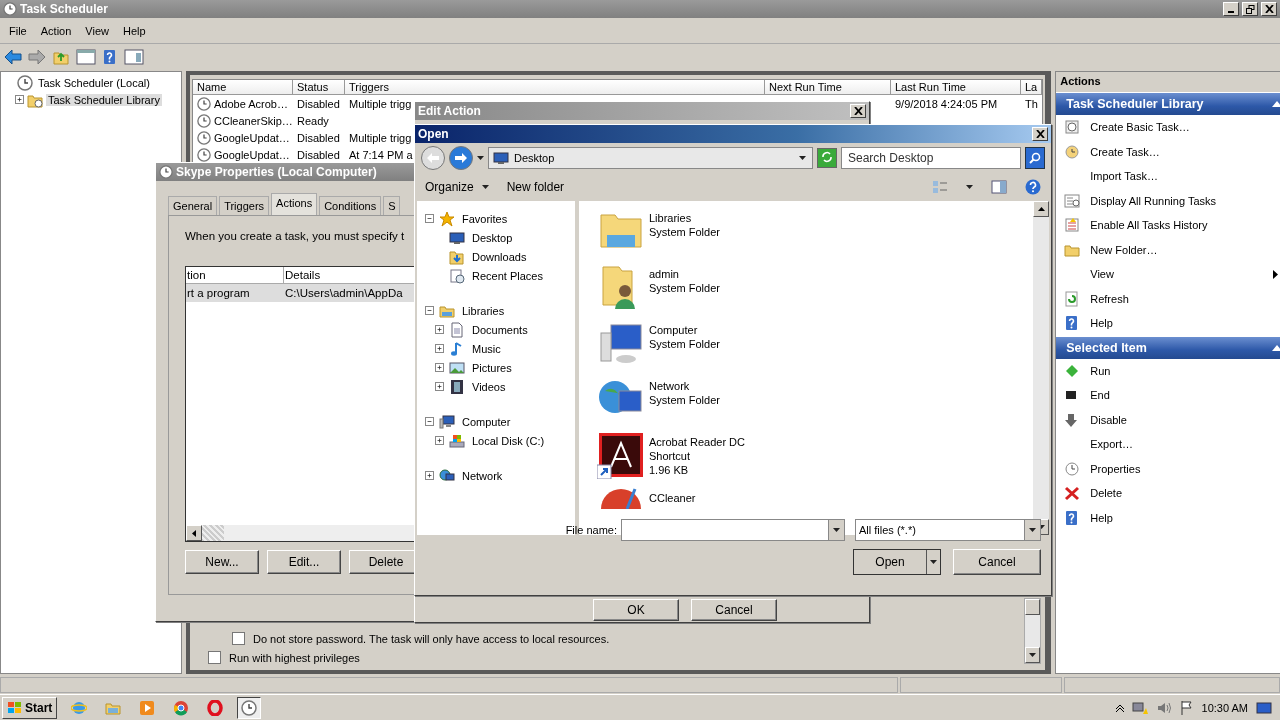  I want to click on restore-button, so click(1250, 9).